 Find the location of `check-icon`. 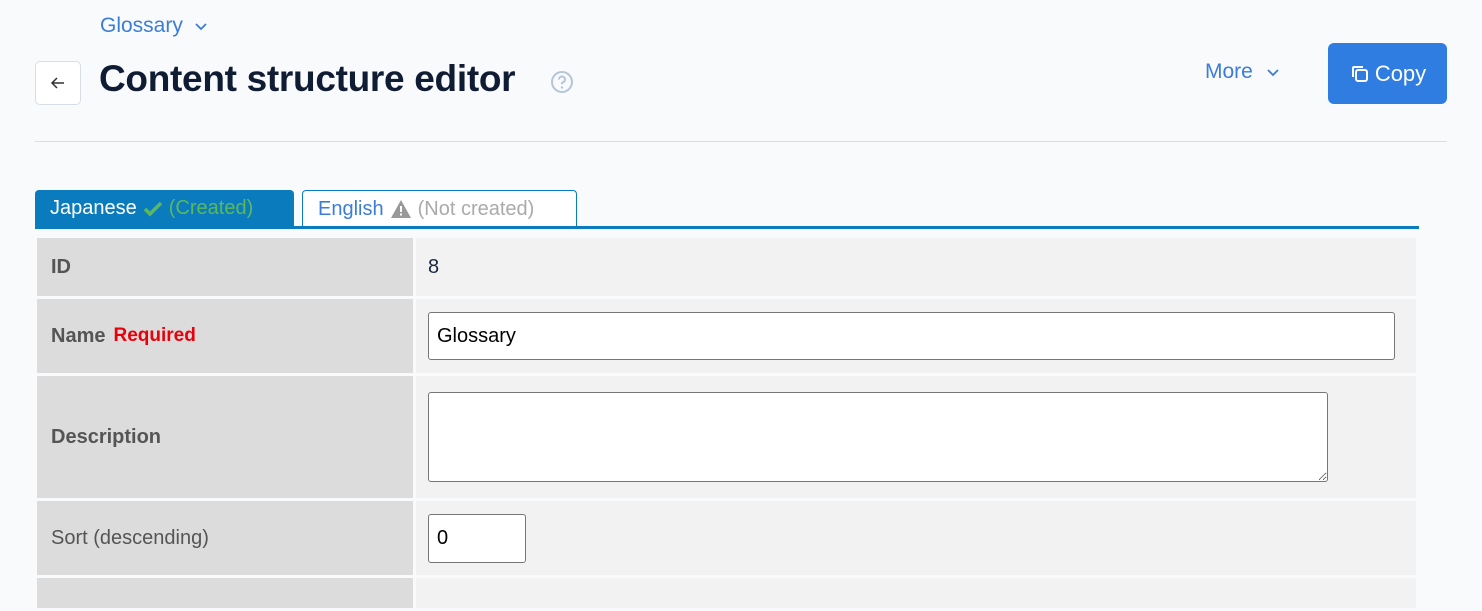

check-icon is located at coordinates (152, 208).